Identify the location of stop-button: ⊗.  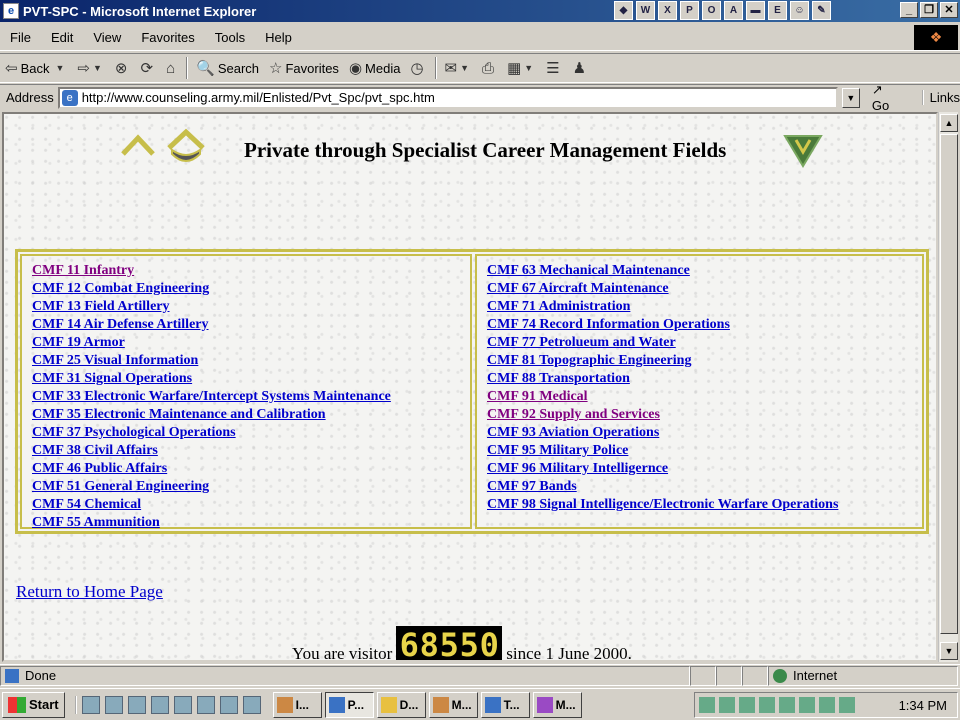
(123, 68).